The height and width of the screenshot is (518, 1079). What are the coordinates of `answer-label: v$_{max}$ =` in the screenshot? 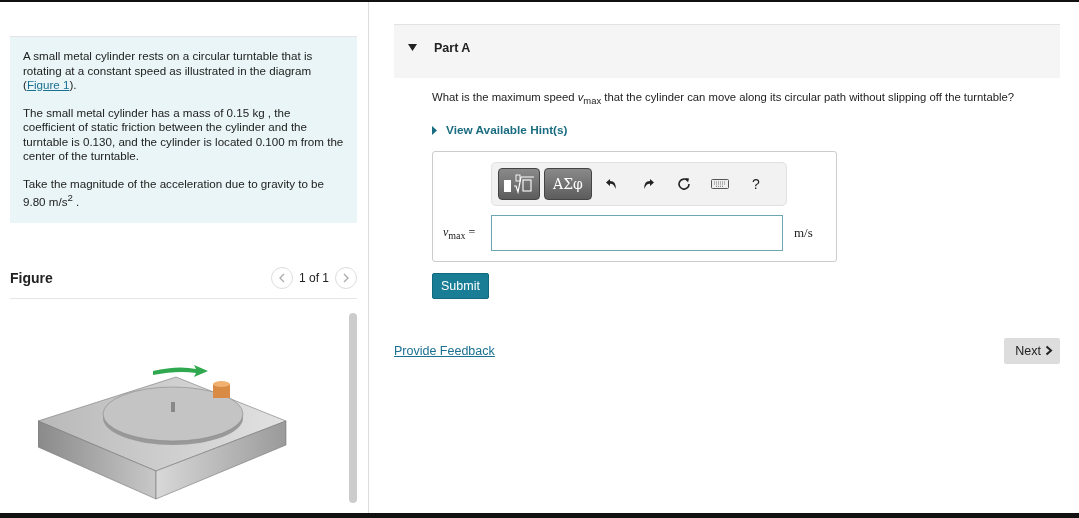 It's located at (459, 232).